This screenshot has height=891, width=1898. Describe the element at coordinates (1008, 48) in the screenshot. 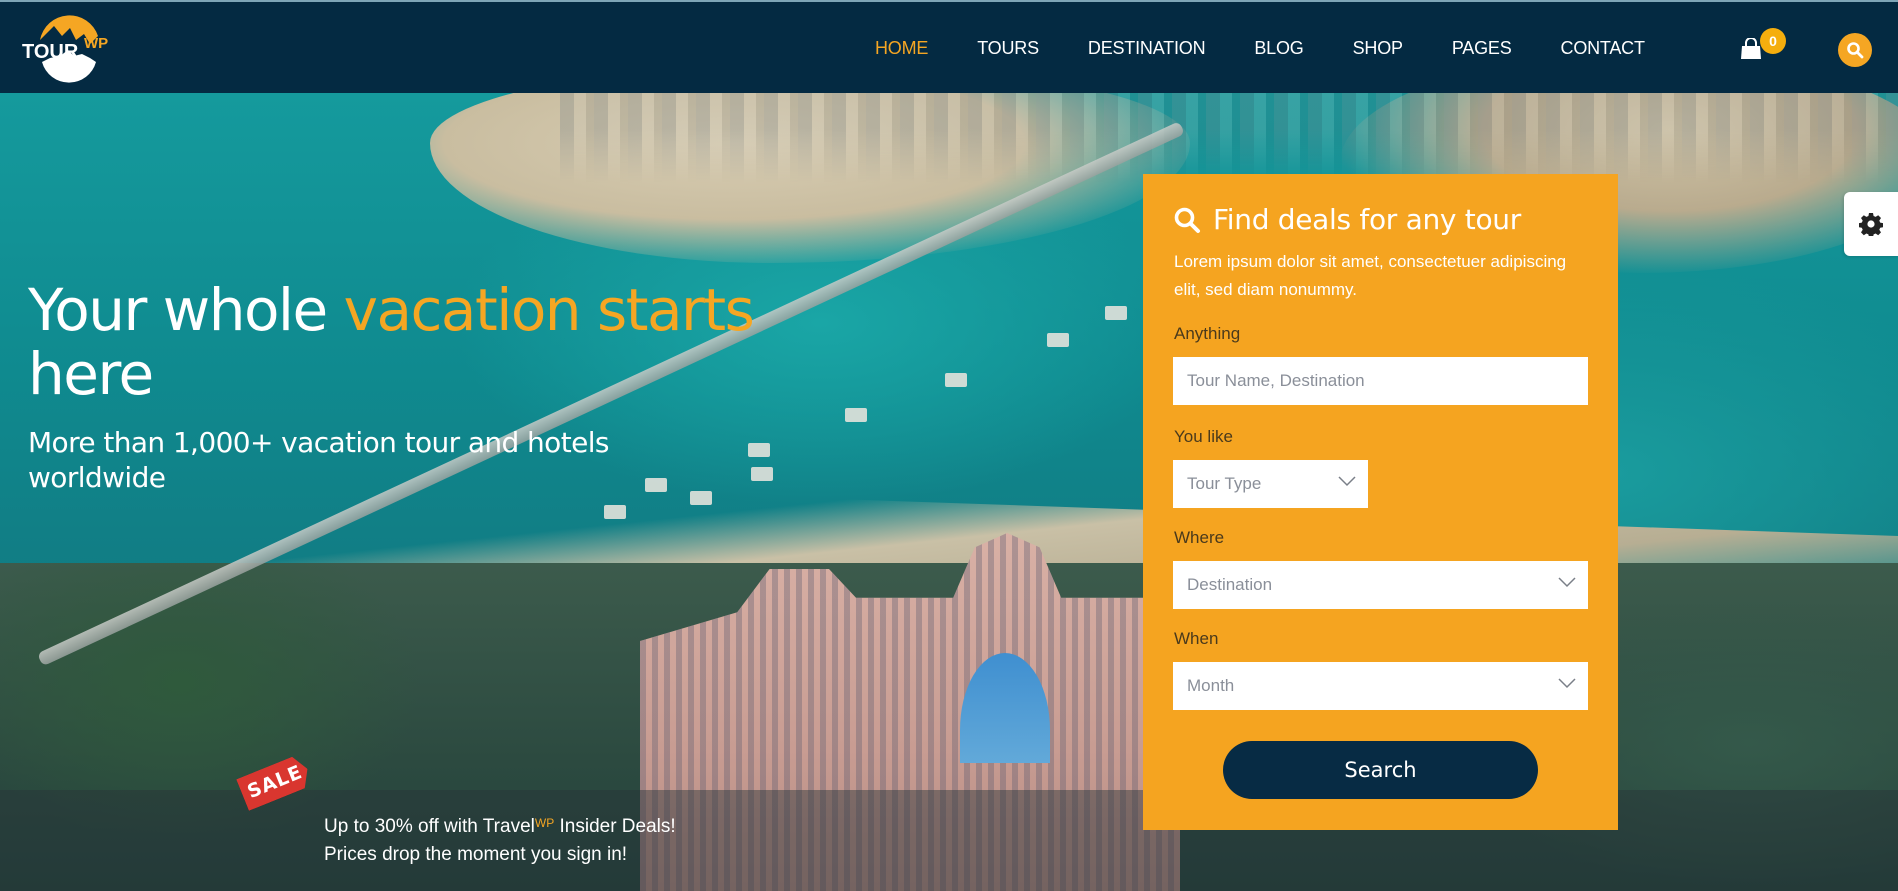

I see `nav-tours: TOURS` at that location.